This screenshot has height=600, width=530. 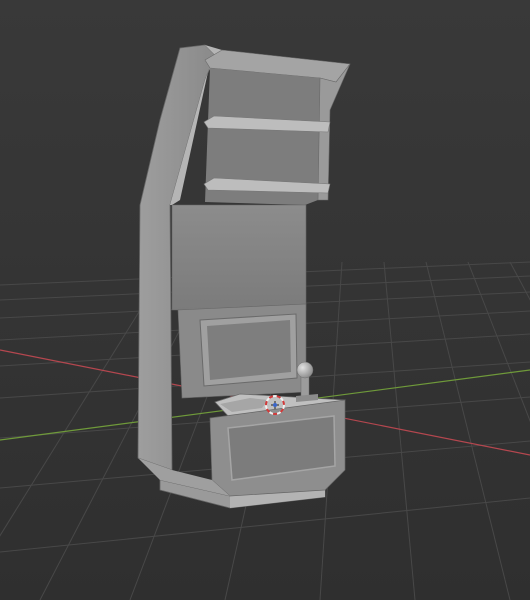 I want to click on joystick-ball, so click(x=305, y=370).